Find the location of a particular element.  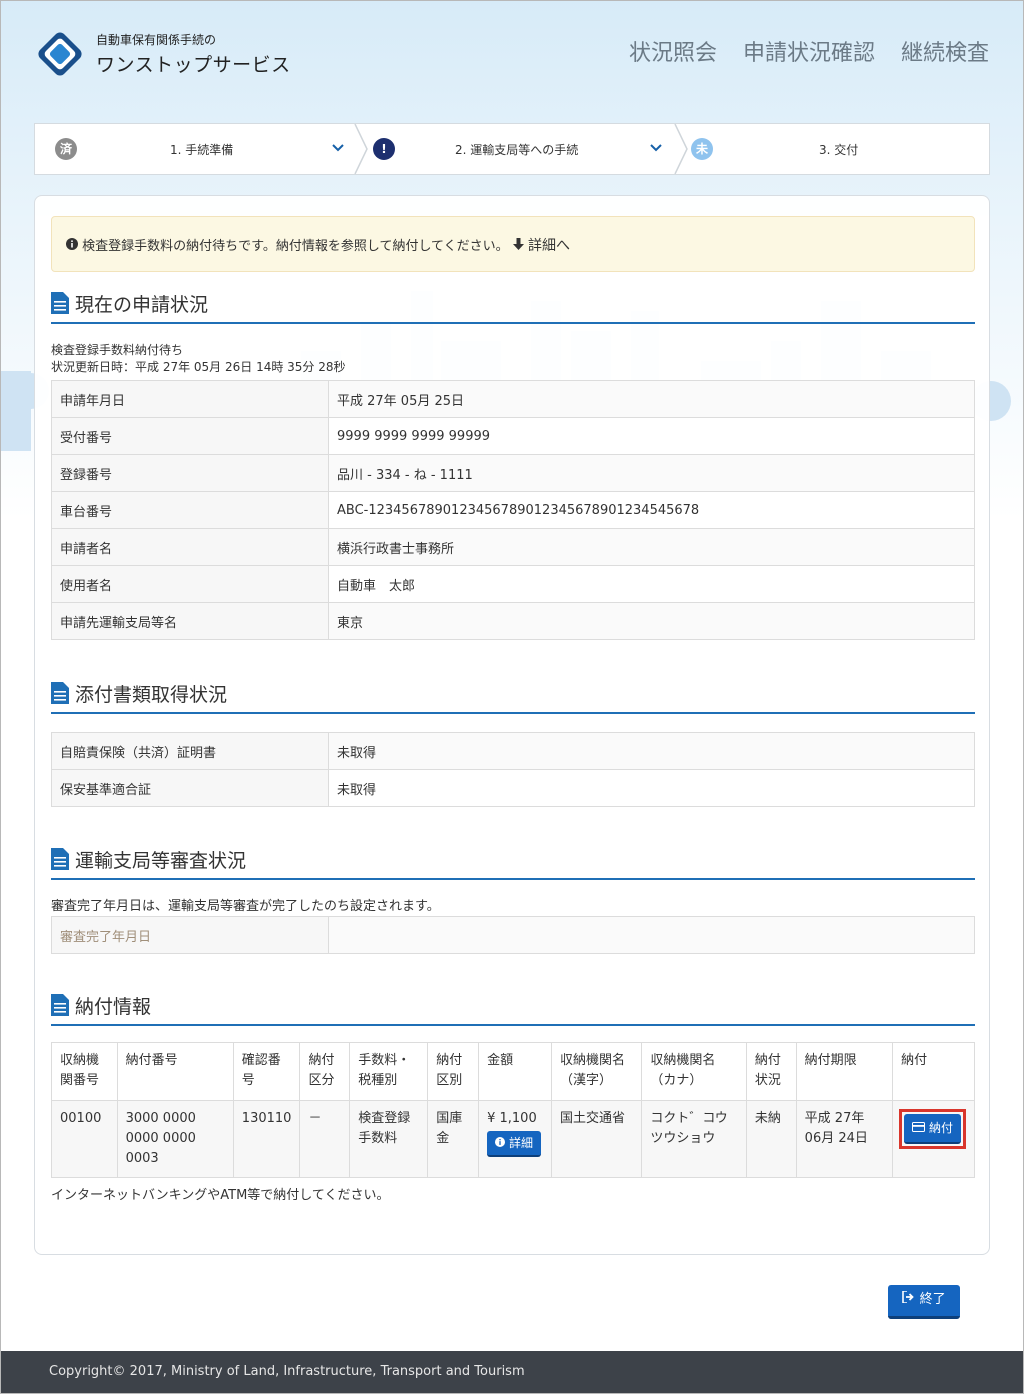

review-note: 審査完了年月日は、運輸支局等審査が完了したのち設定されます。 is located at coordinates (245, 906).